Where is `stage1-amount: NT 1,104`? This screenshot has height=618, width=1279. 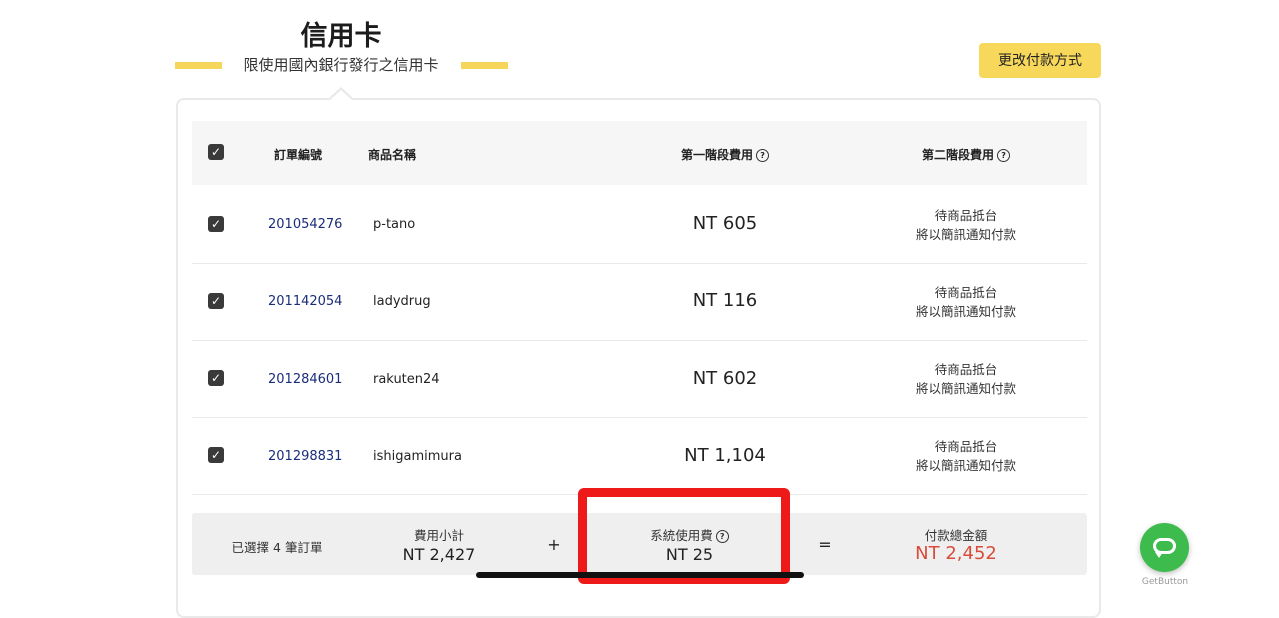
stage1-amount: NT 1,104 is located at coordinates (725, 455).